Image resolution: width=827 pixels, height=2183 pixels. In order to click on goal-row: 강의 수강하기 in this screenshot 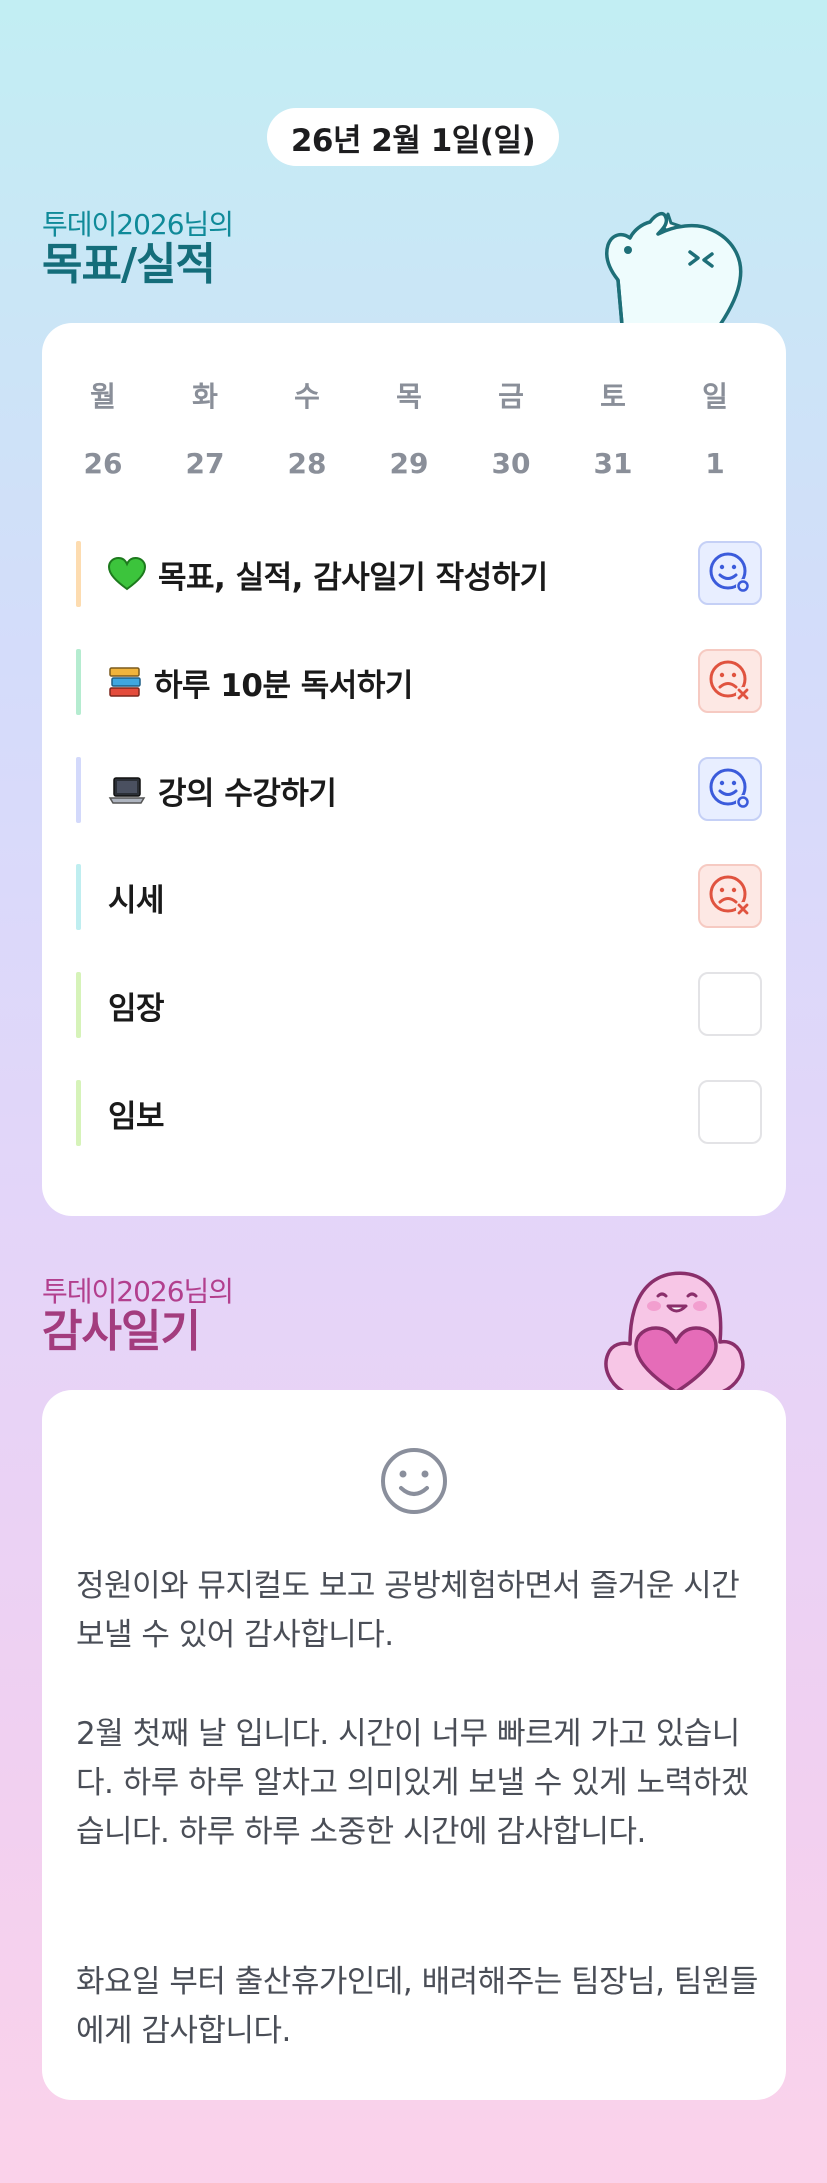, I will do `click(419, 790)`.